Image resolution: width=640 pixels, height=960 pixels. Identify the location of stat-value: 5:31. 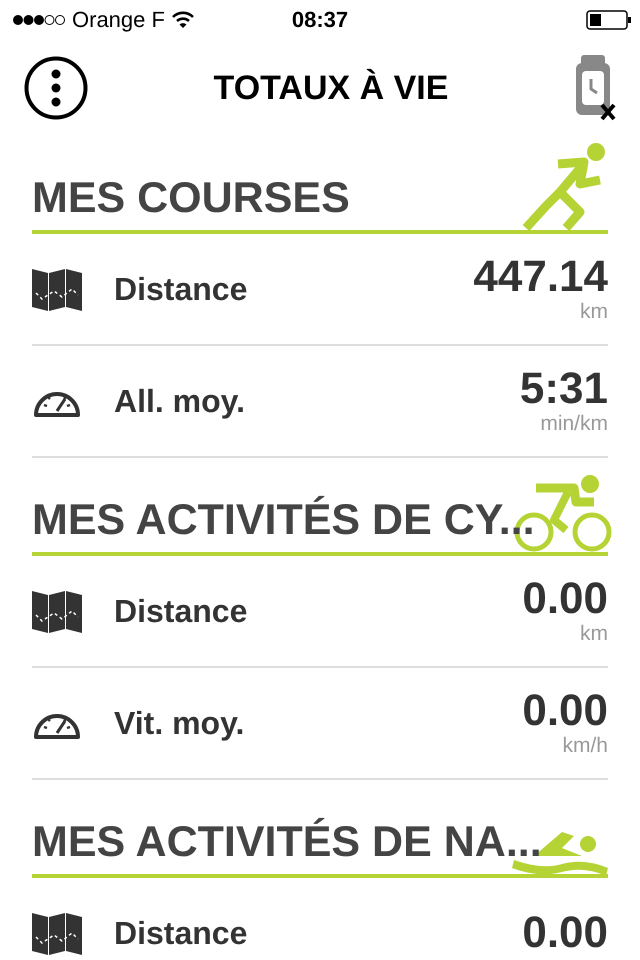
(564, 389).